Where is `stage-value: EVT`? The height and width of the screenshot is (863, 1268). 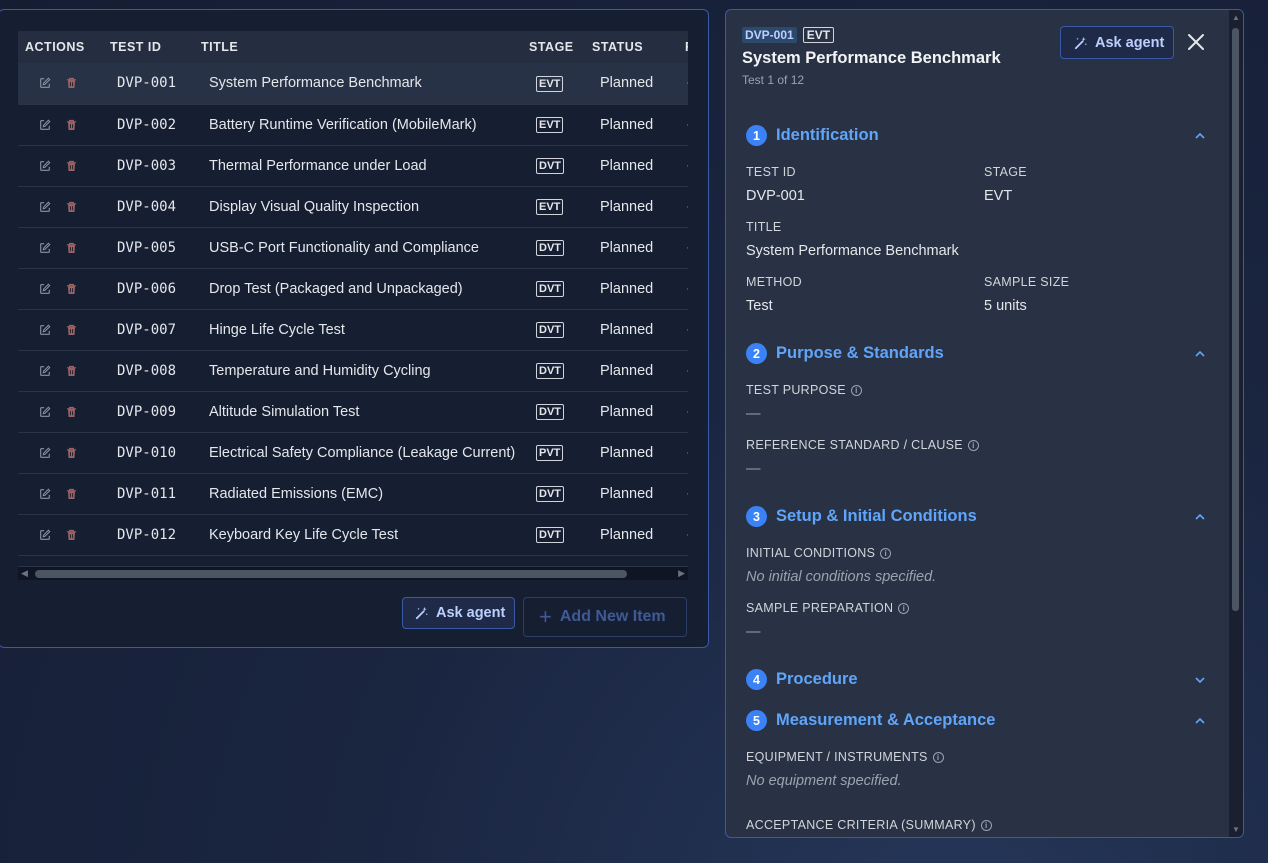
stage-value: EVT is located at coordinates (998, 196).